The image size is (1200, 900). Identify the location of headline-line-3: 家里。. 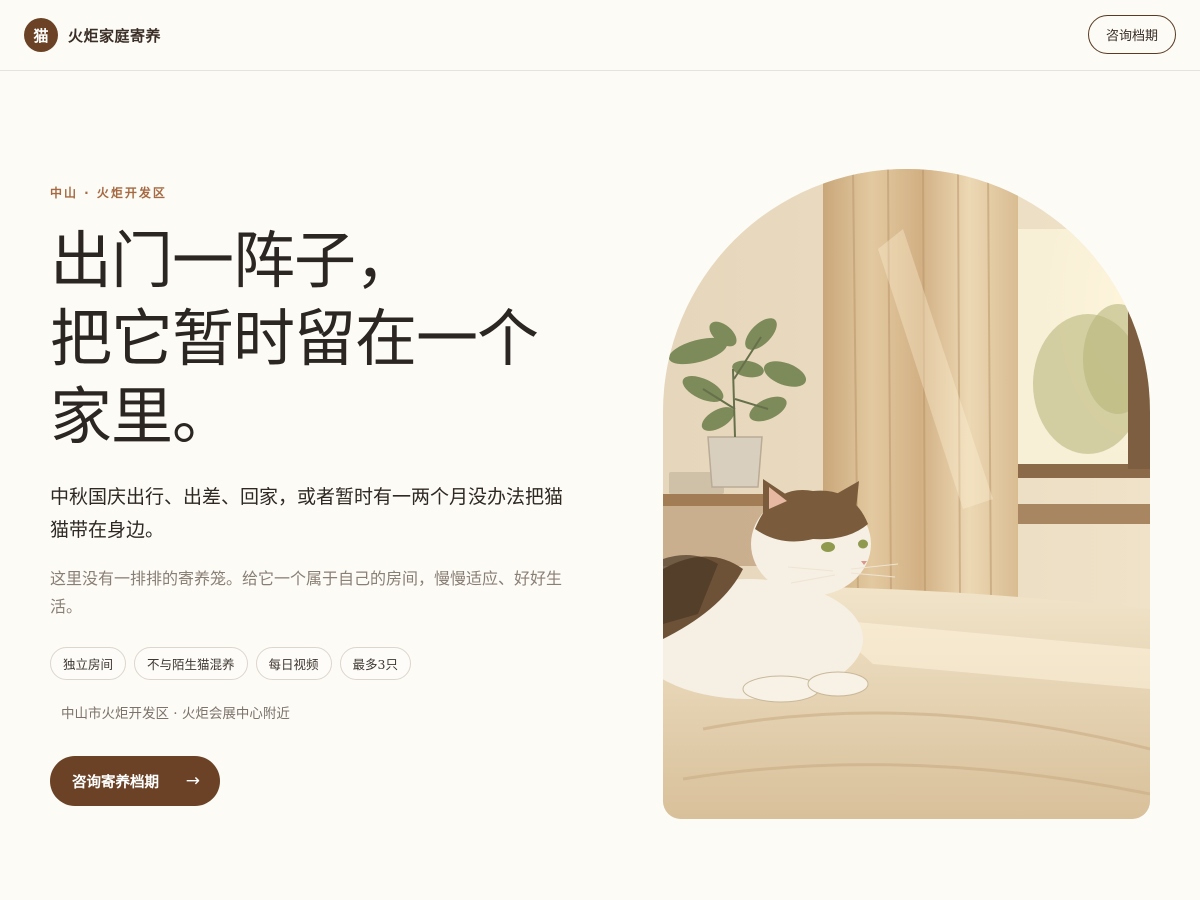
(142, 416).